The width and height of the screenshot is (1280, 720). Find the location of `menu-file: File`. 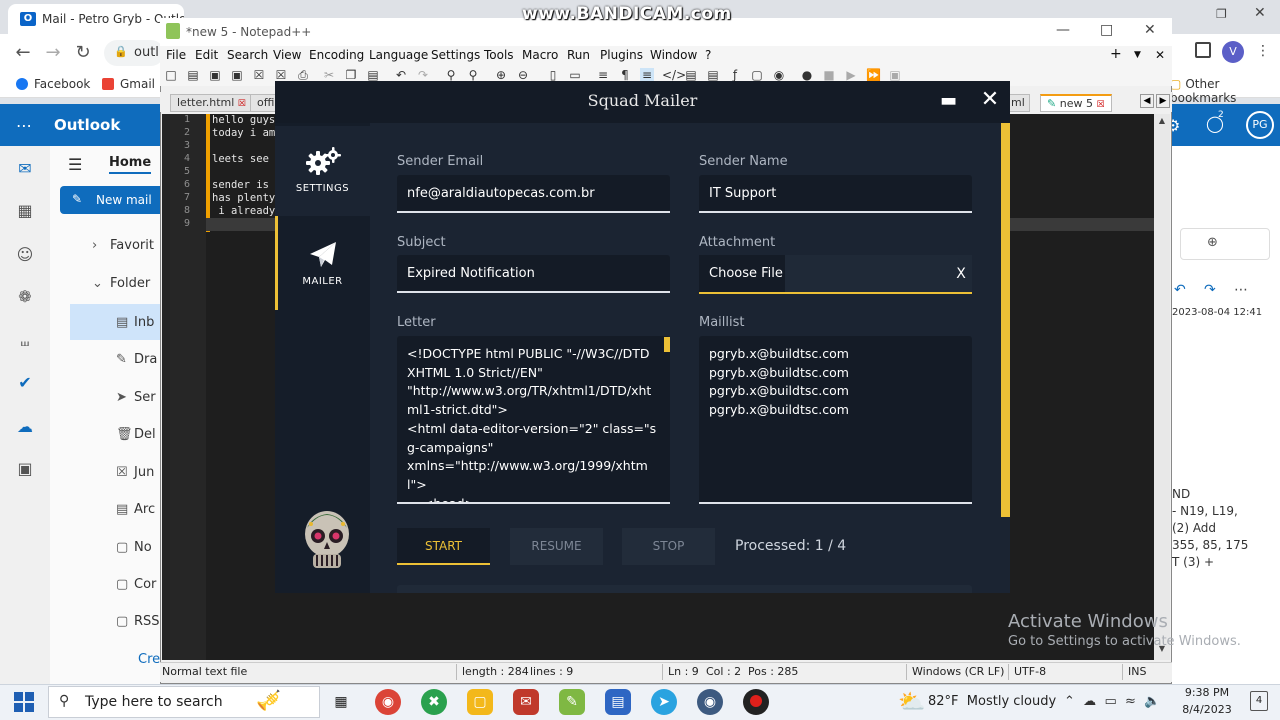

menu-file: File is located at coordinates (176, 55).